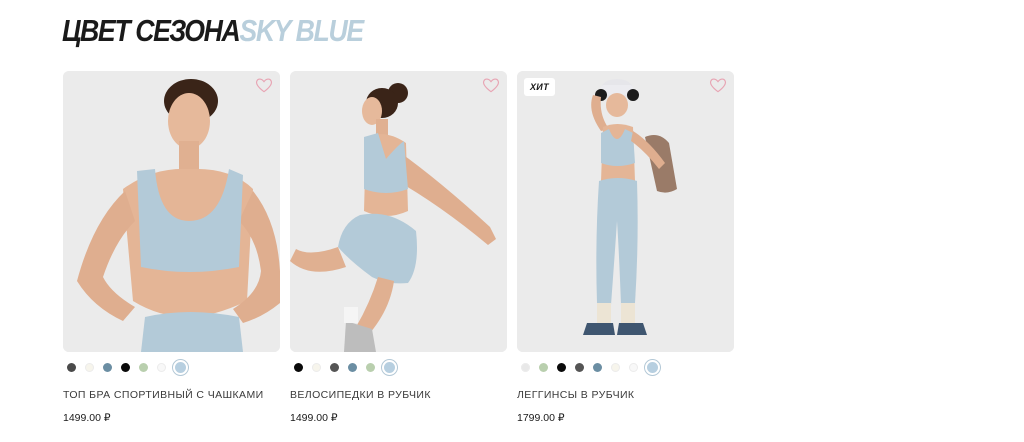 This screenshot has width=1024, height=442. What do you see at coordinates (539, 87) in the screenshot?
I see `hit-badge: ХИТ` at bounding box center [539, 87].